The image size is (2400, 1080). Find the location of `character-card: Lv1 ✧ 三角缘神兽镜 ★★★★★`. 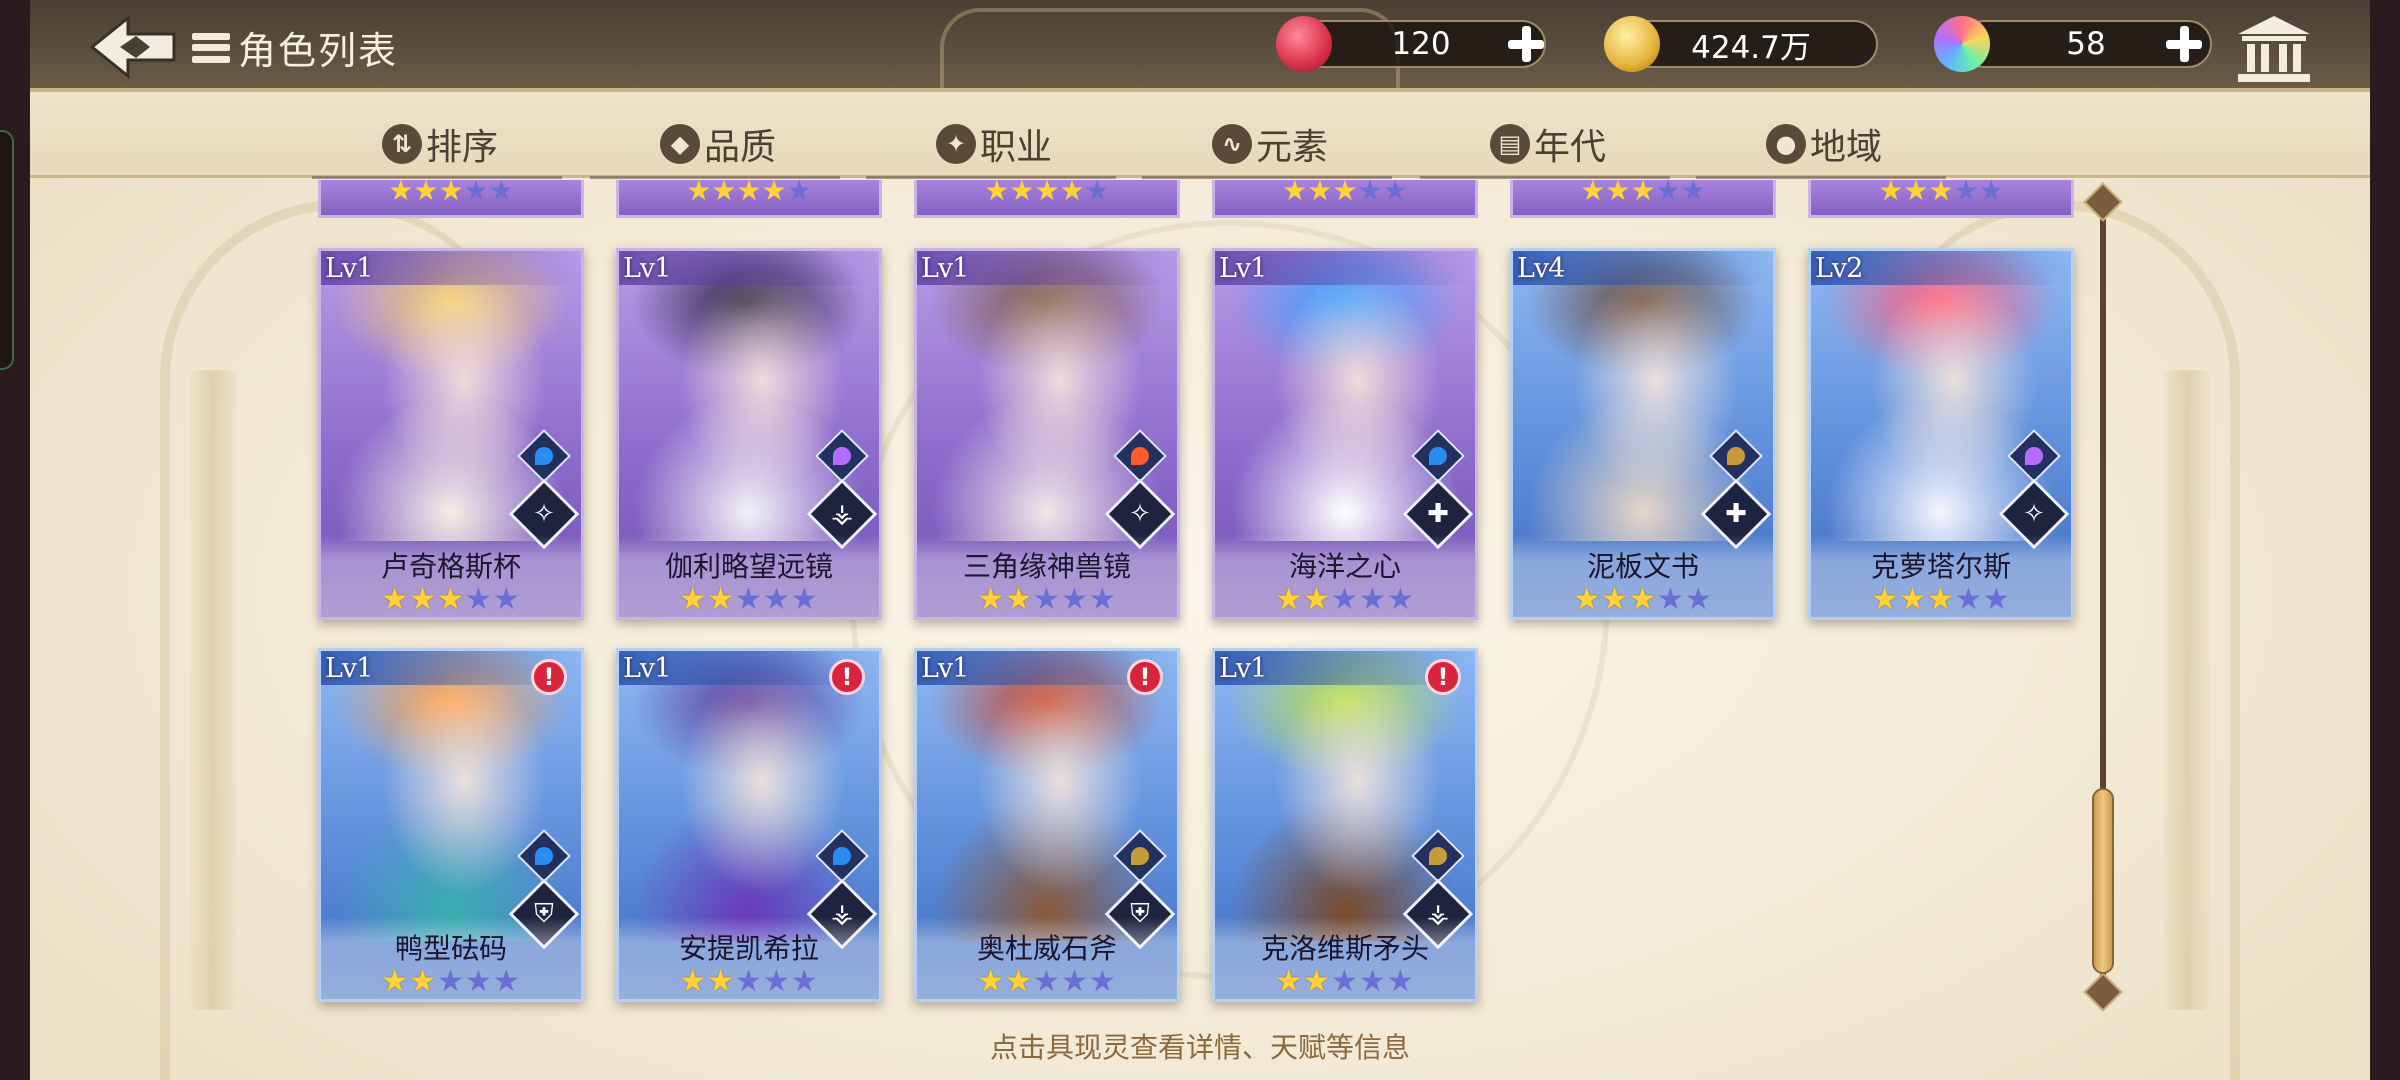

character-card: Lv1 ✧ 三角缘神兽镜 ★★★★★ is located at coordinates (1047, 434).